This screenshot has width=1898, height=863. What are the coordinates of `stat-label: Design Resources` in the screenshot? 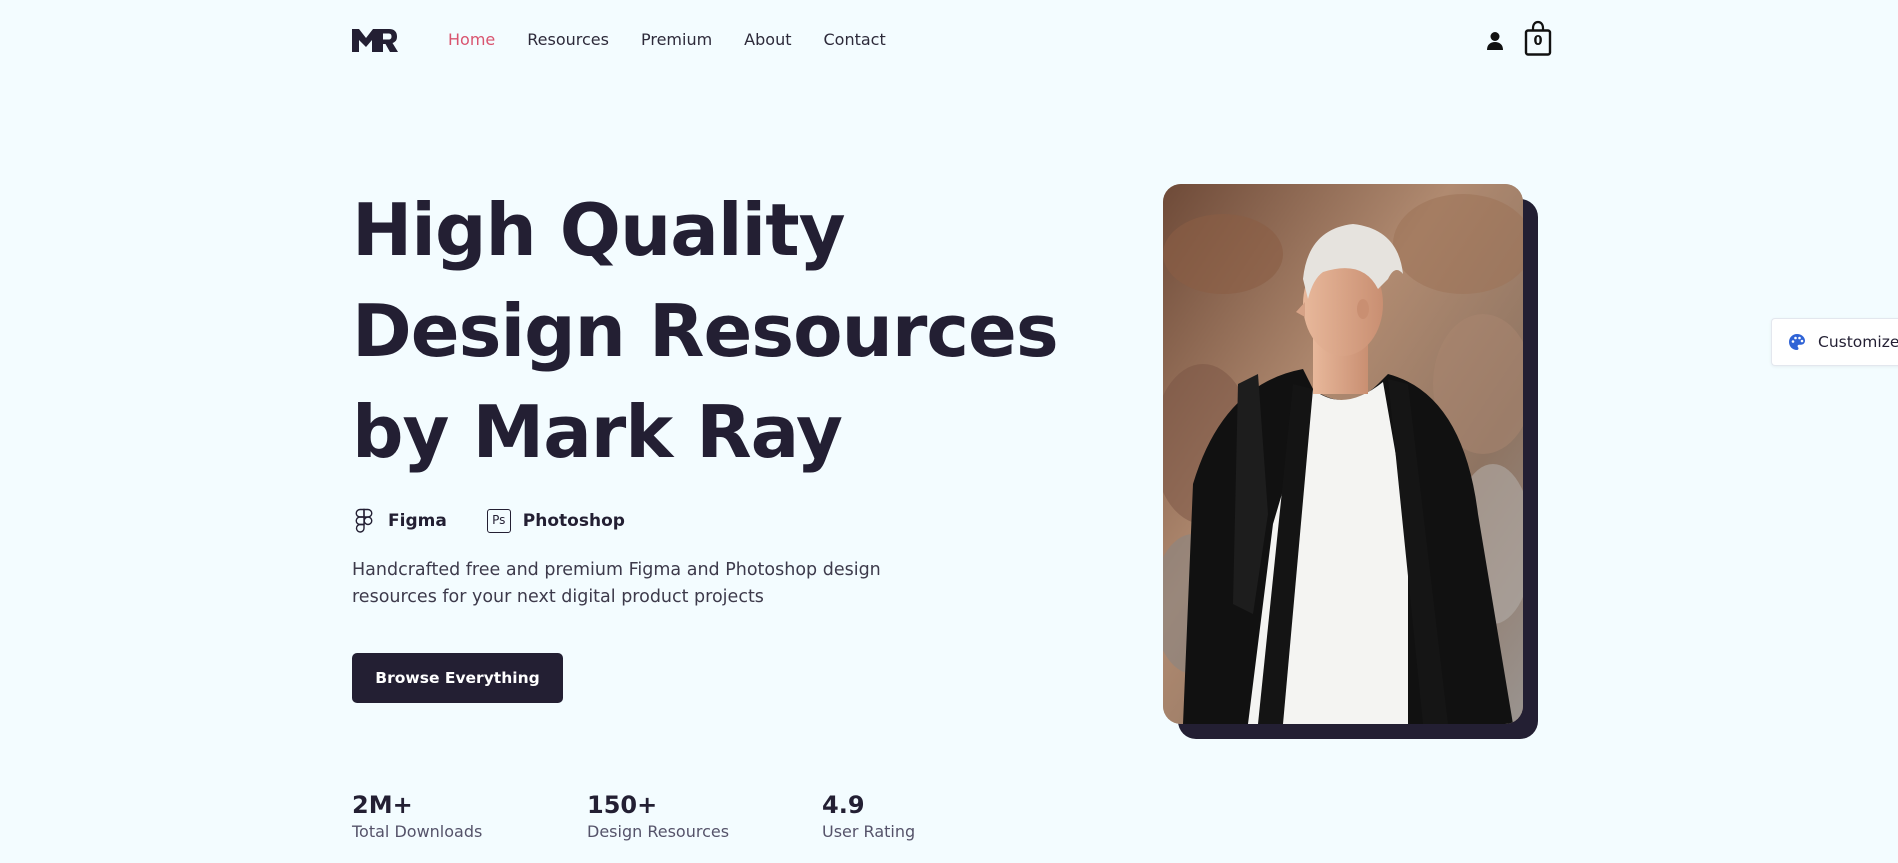 It's located at (658, 831).